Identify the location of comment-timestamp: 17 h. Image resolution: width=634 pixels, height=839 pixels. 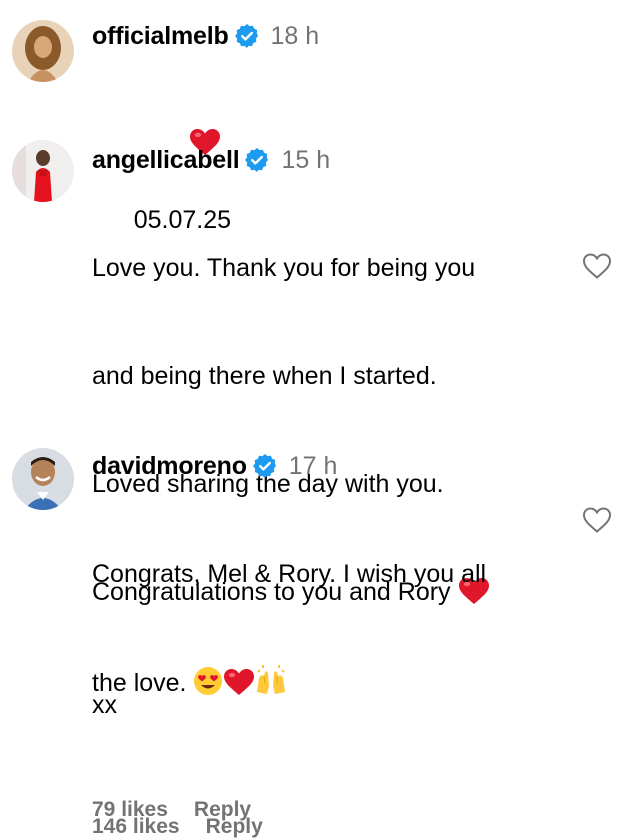
(313, 466).